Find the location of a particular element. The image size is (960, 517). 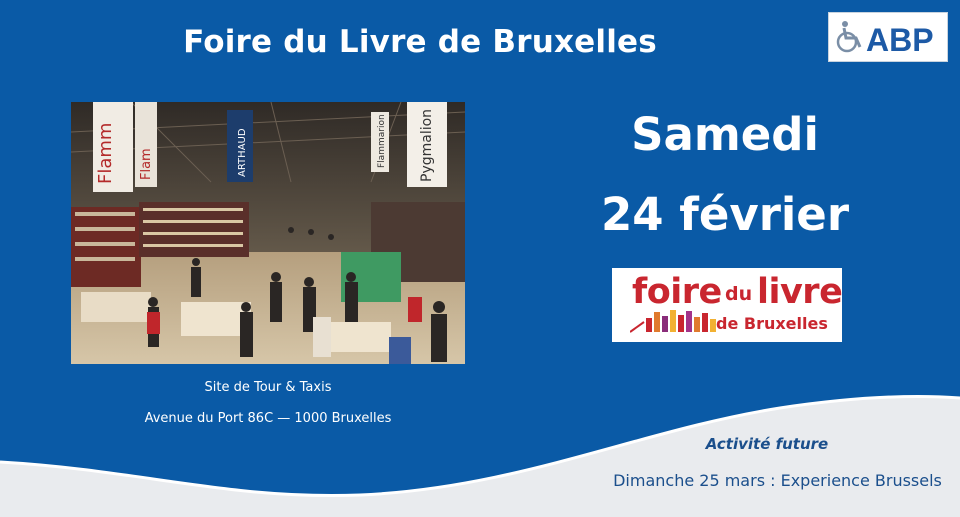

svg-text: Flamm is located at coordinates (105, 153).